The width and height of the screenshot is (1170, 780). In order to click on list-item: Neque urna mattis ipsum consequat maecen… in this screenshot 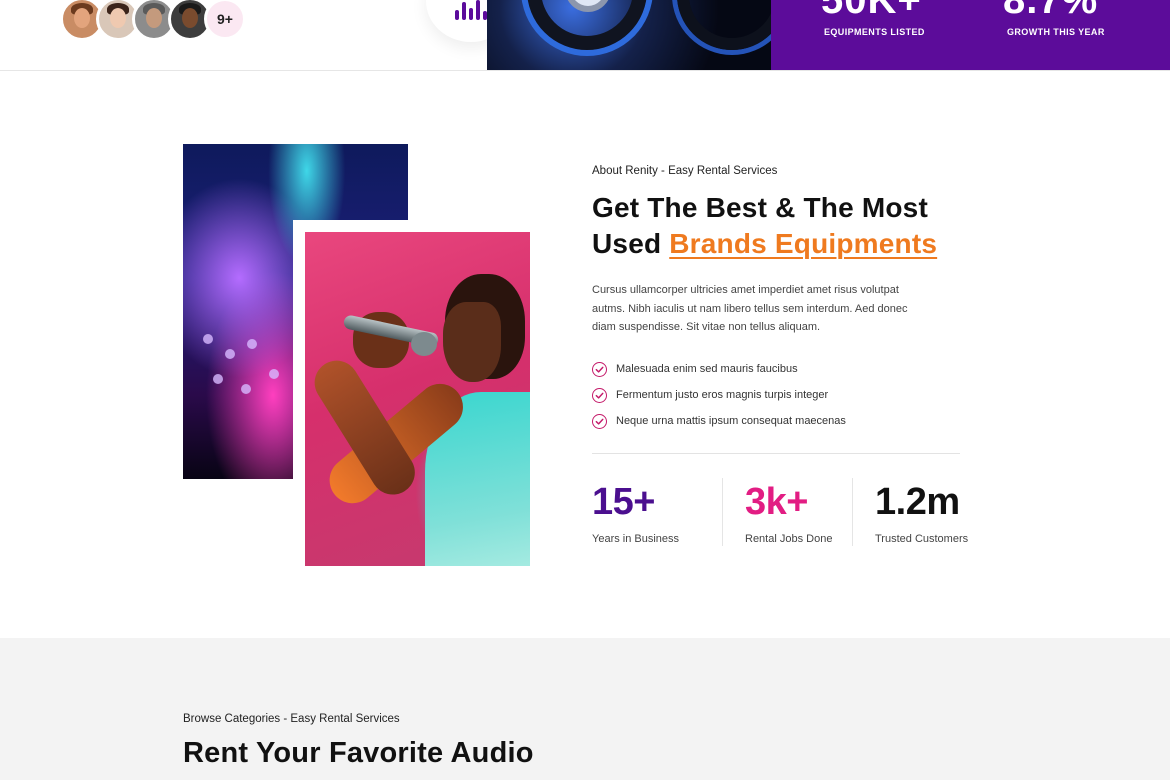, I will do `click(719, 421)`.